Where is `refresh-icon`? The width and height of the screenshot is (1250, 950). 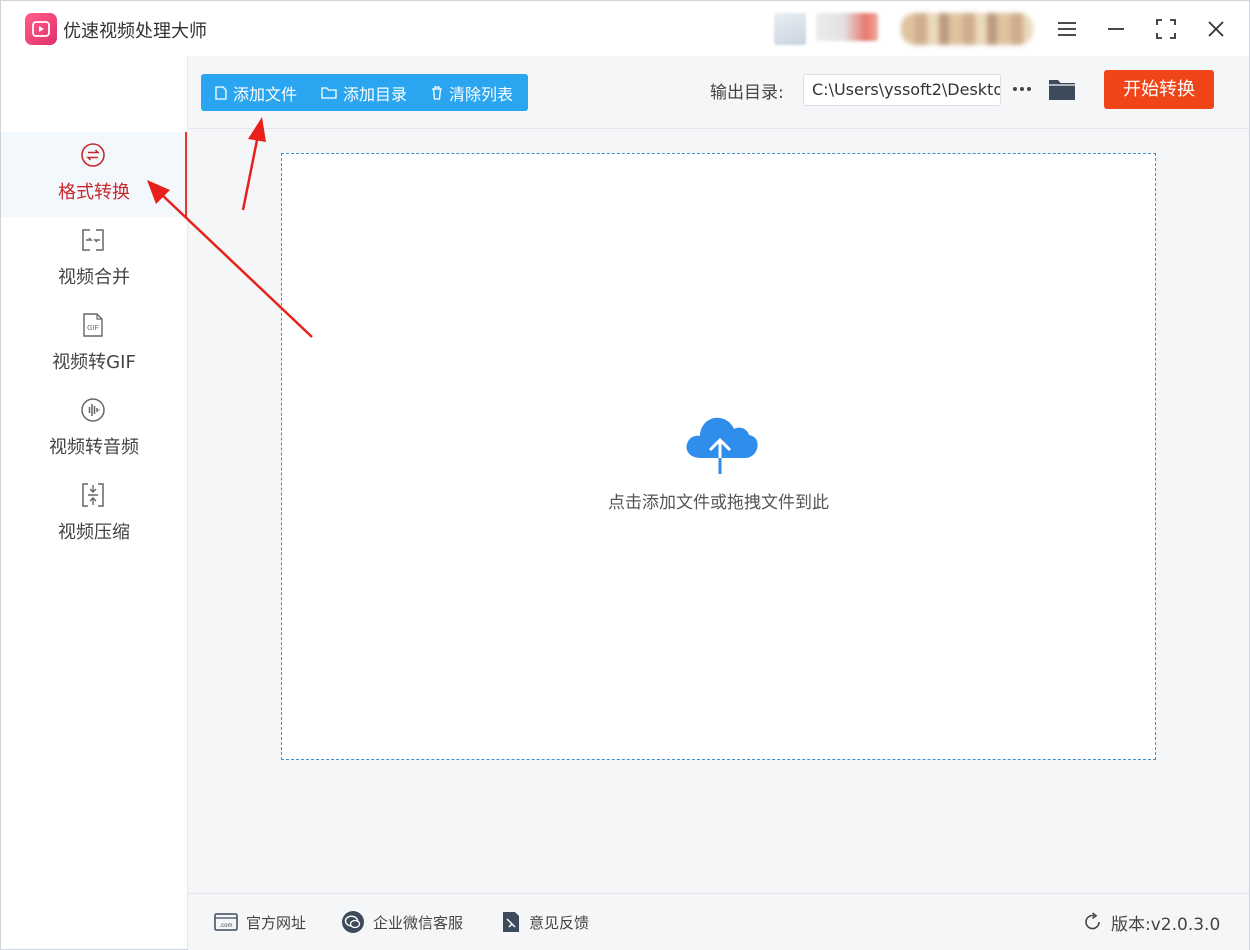 refresh-icon is located at coordinates (1092, 921).